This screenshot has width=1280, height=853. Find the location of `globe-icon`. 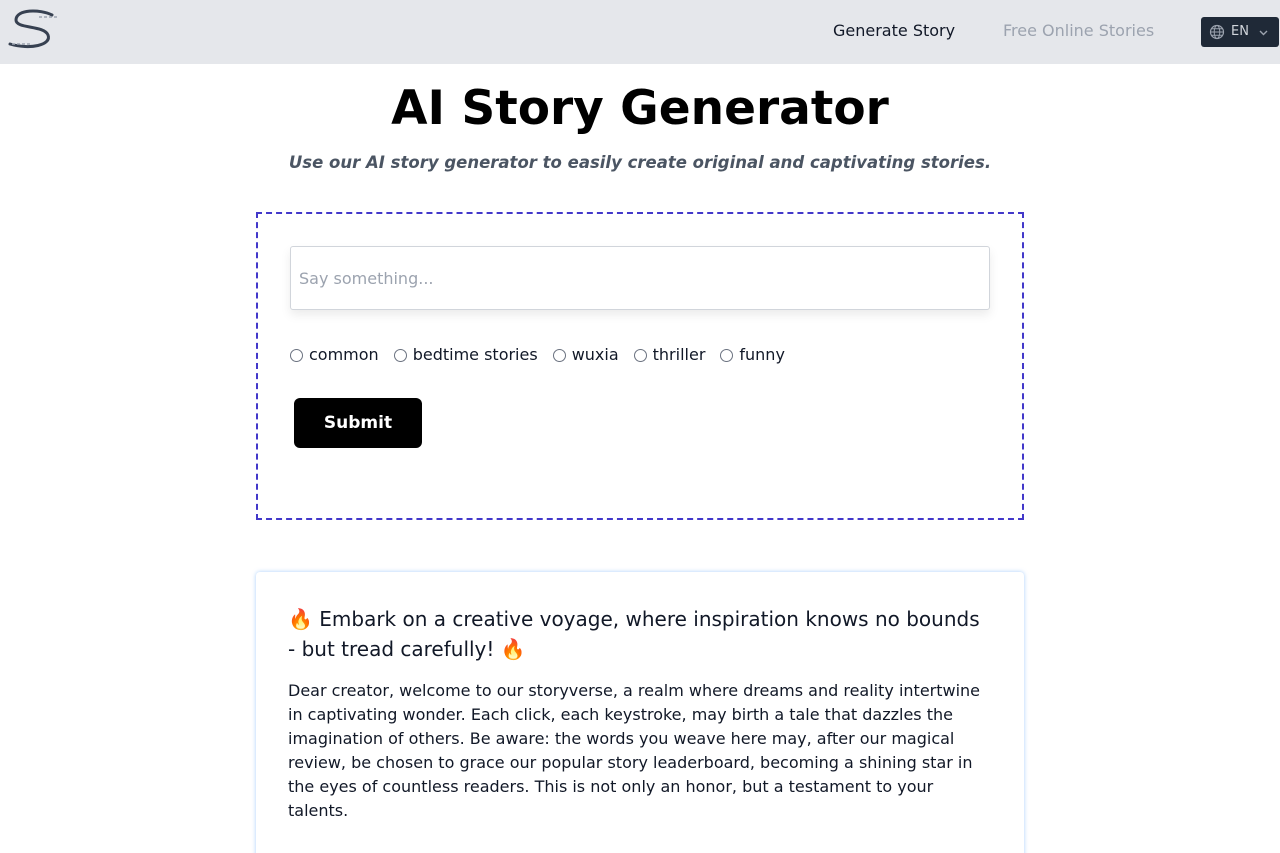

globe-icon is located at coordinates (1217, 32).